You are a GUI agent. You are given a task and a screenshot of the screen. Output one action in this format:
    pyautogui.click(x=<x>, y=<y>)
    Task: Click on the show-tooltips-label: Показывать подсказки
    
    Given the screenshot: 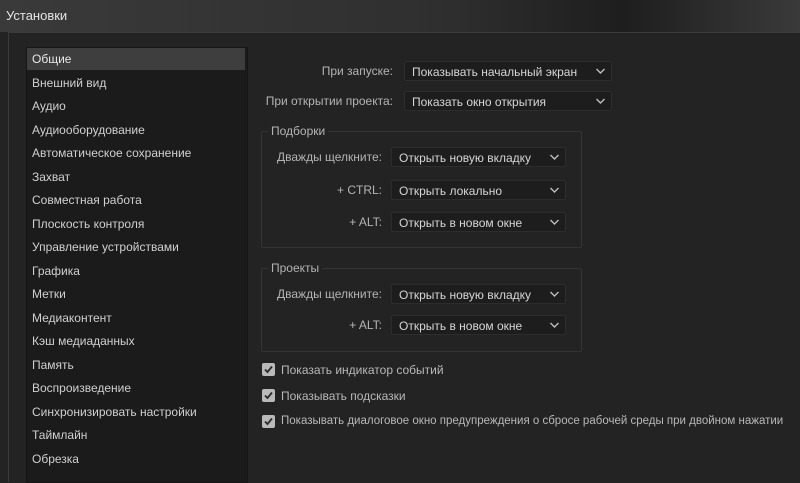 What is the action you would take?
    pyautogui.click(x=343, y=396)
    